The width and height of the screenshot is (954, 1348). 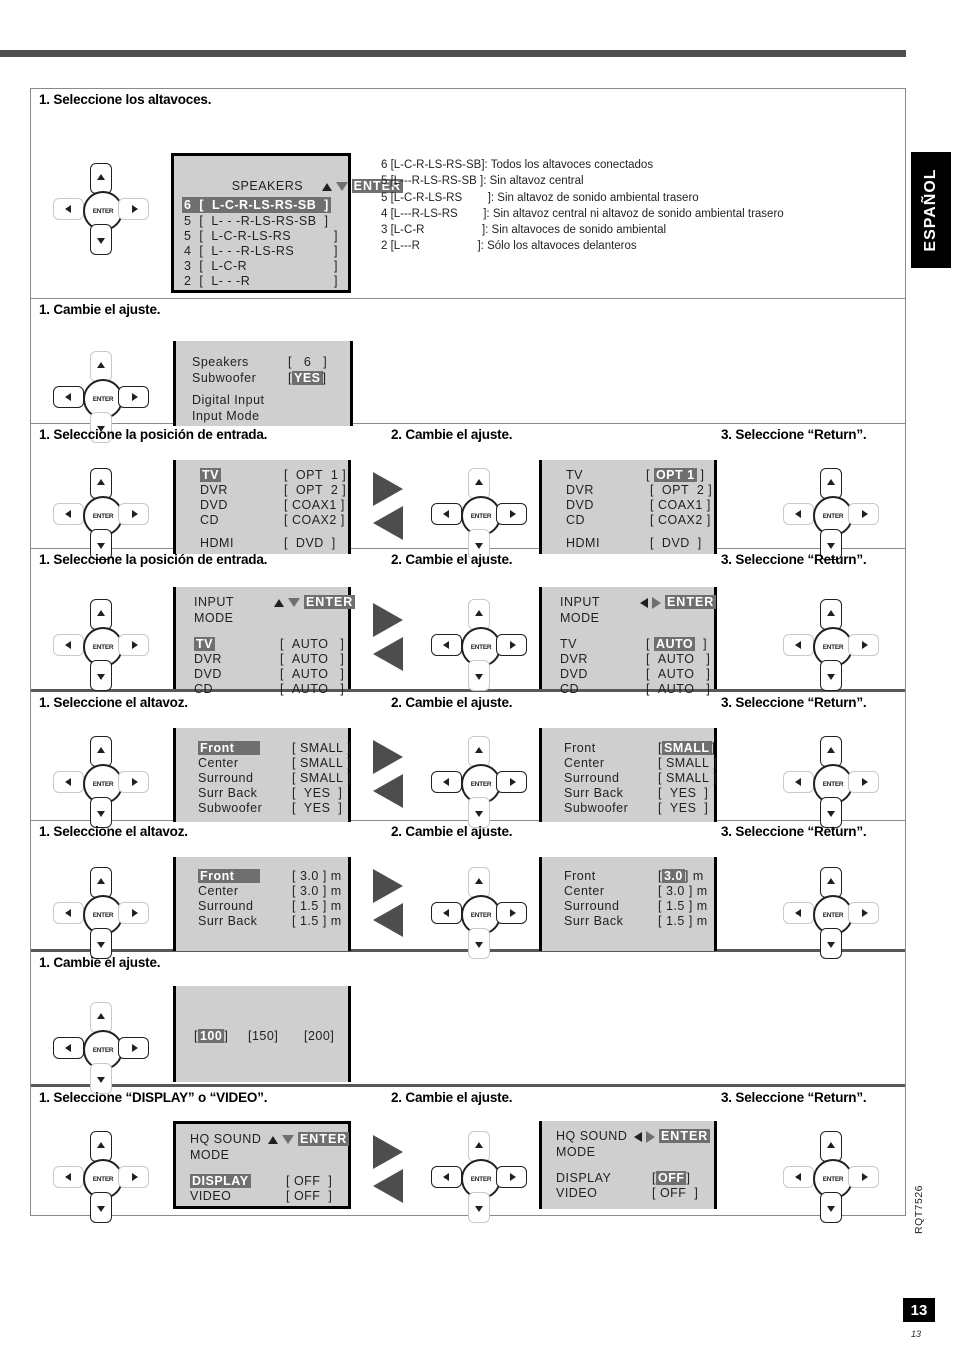 What do you see at coordinates (684, 1136) in the screenshot?
I see `osd-hq-r-enter-tag: ENTER` at bounding box center [684, 1136].